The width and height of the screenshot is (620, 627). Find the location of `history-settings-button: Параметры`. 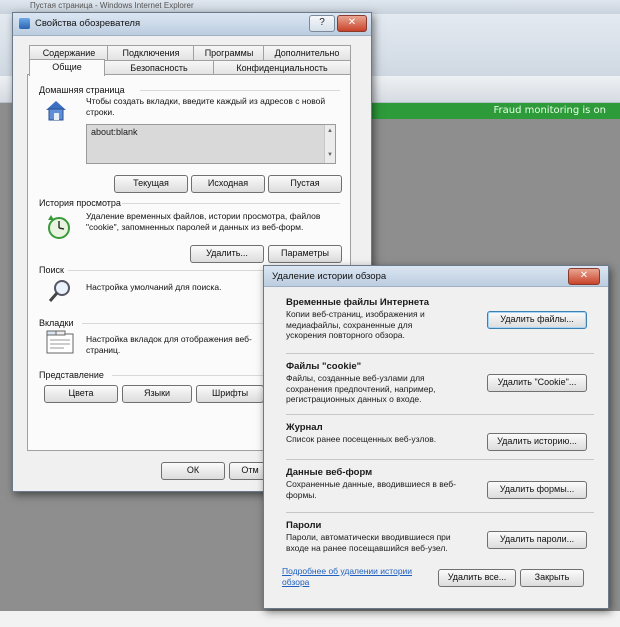

history-settings-button: Параметры is located at coordinates (305, 254).